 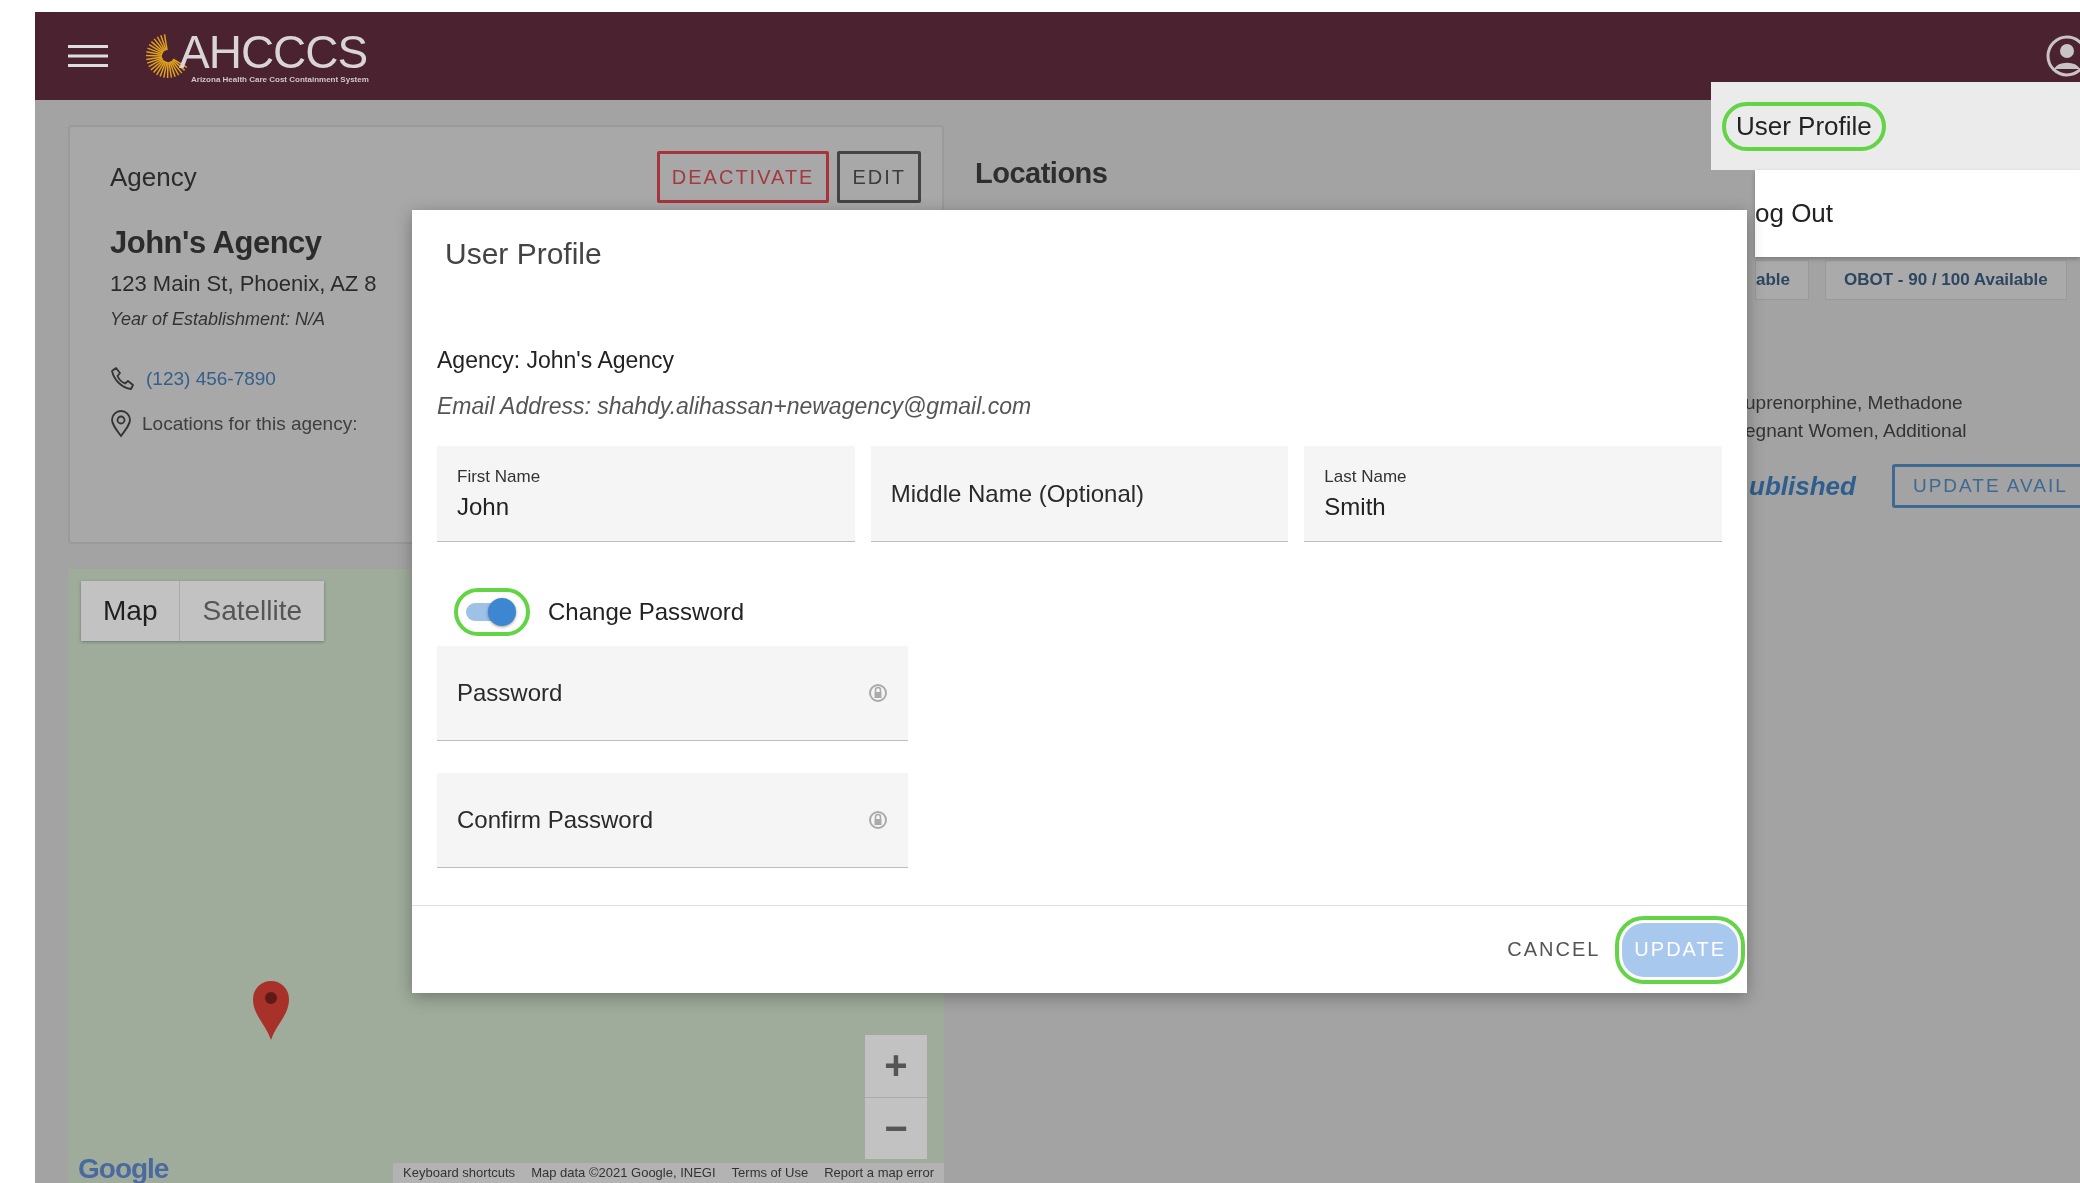 I want to click on text-input: Smith, so click(x=1513, y=506).